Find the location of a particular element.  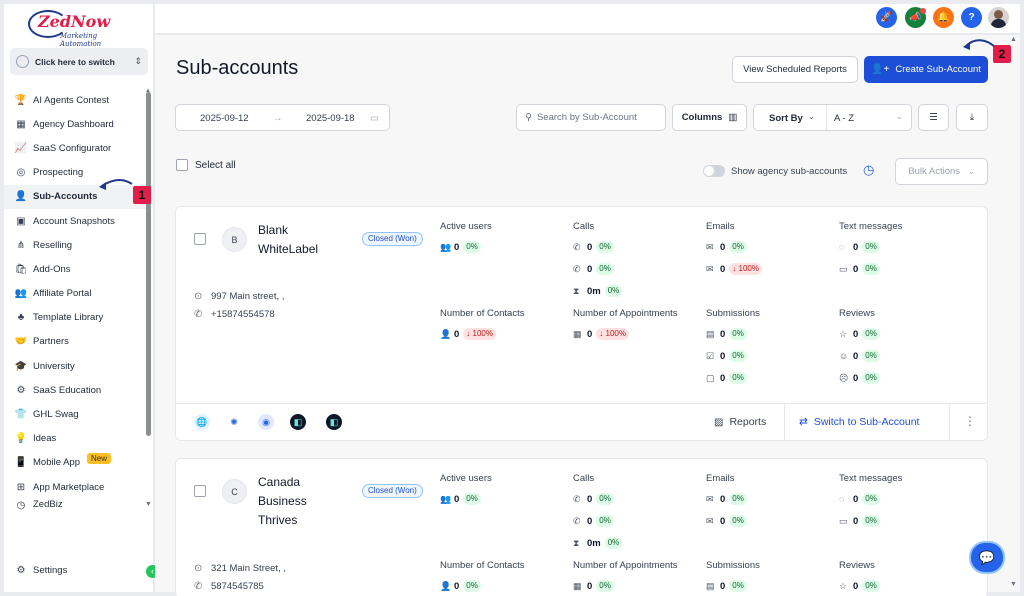

download-button: ⤓ is located at coordinates (972, 117).